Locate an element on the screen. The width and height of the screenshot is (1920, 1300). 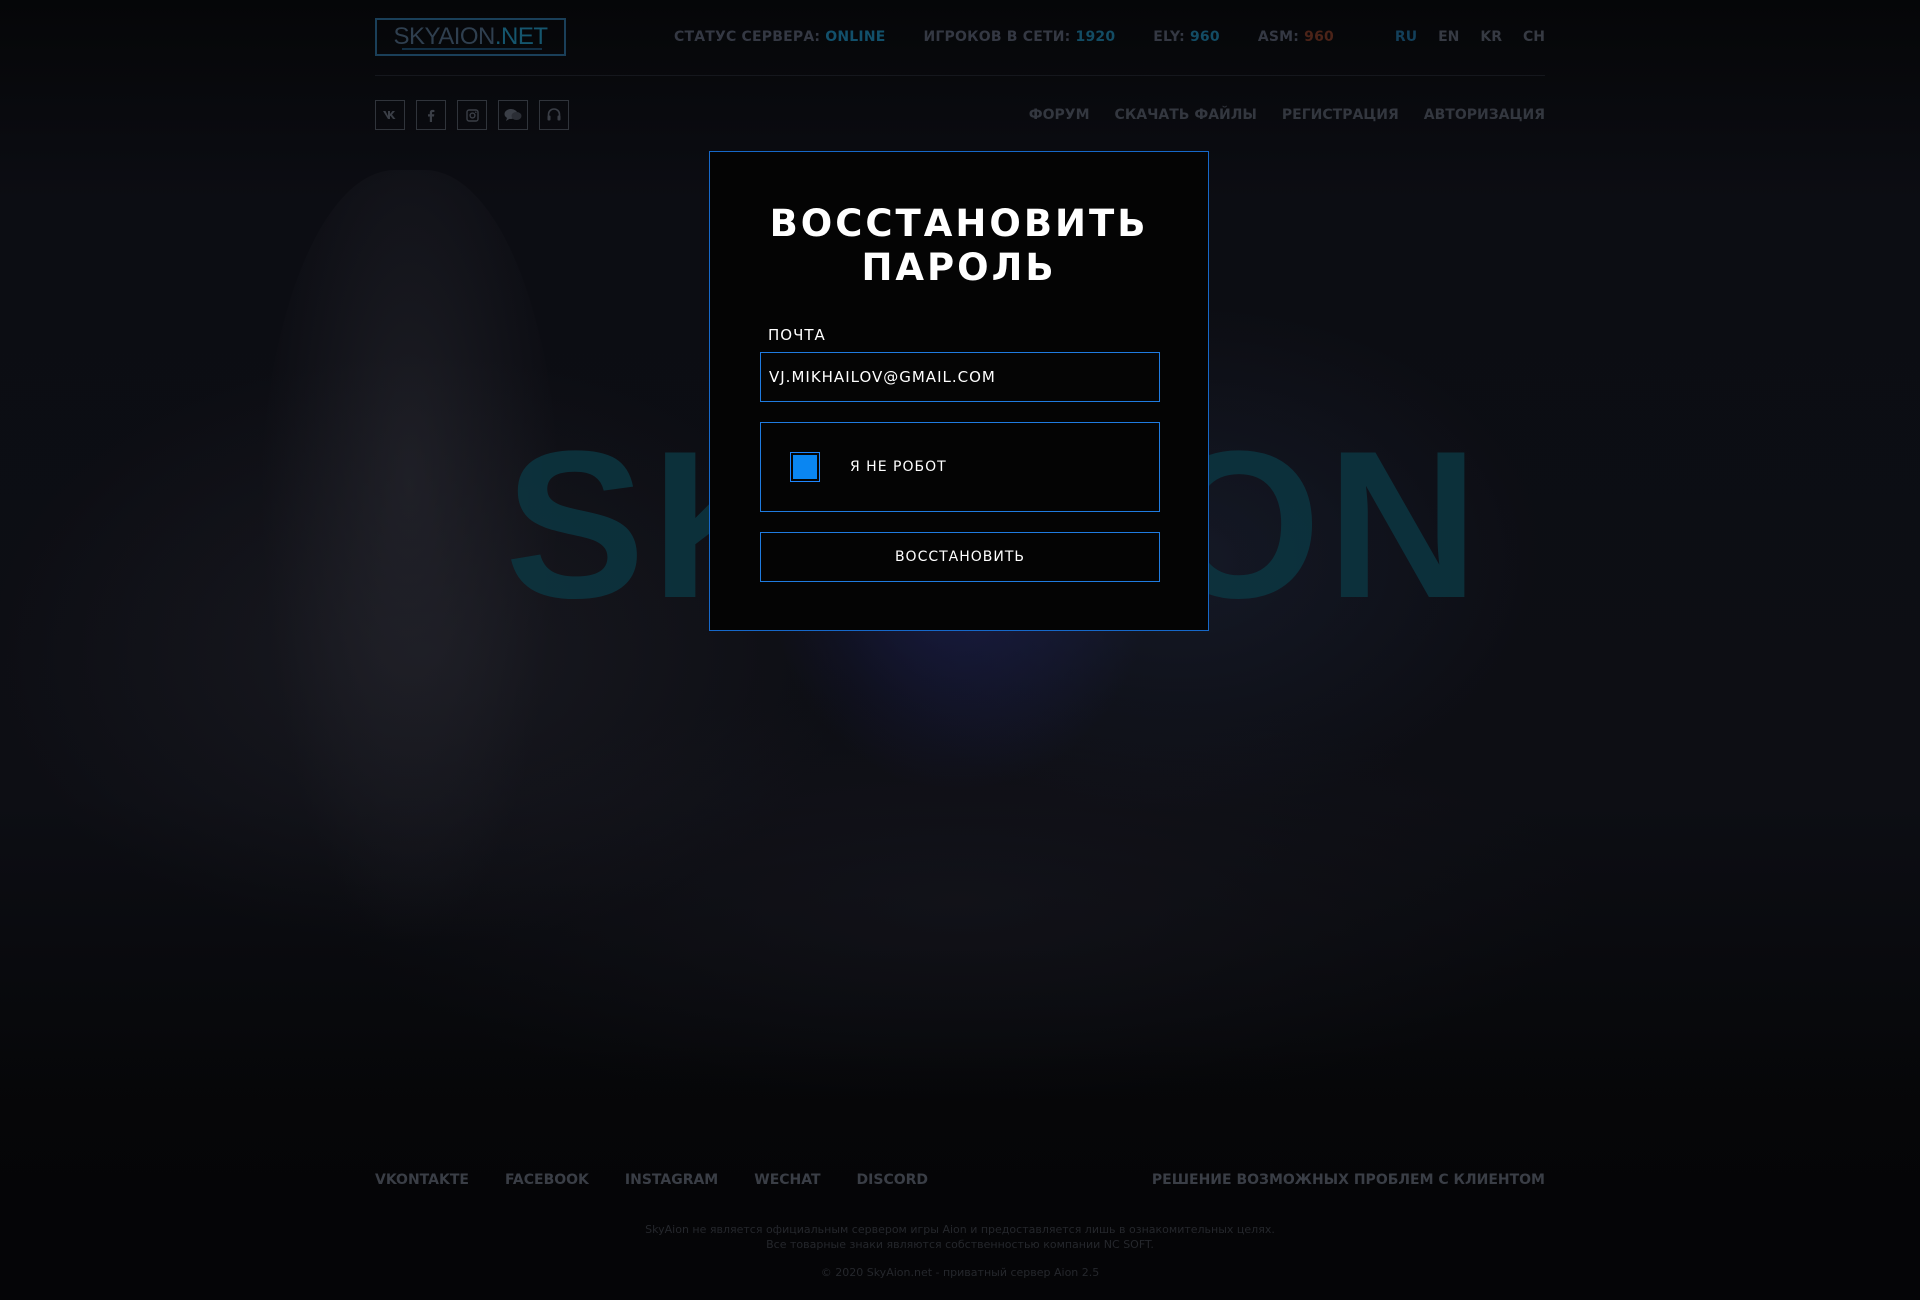
lang-ch: CH is located at coordinates (1534, 37).